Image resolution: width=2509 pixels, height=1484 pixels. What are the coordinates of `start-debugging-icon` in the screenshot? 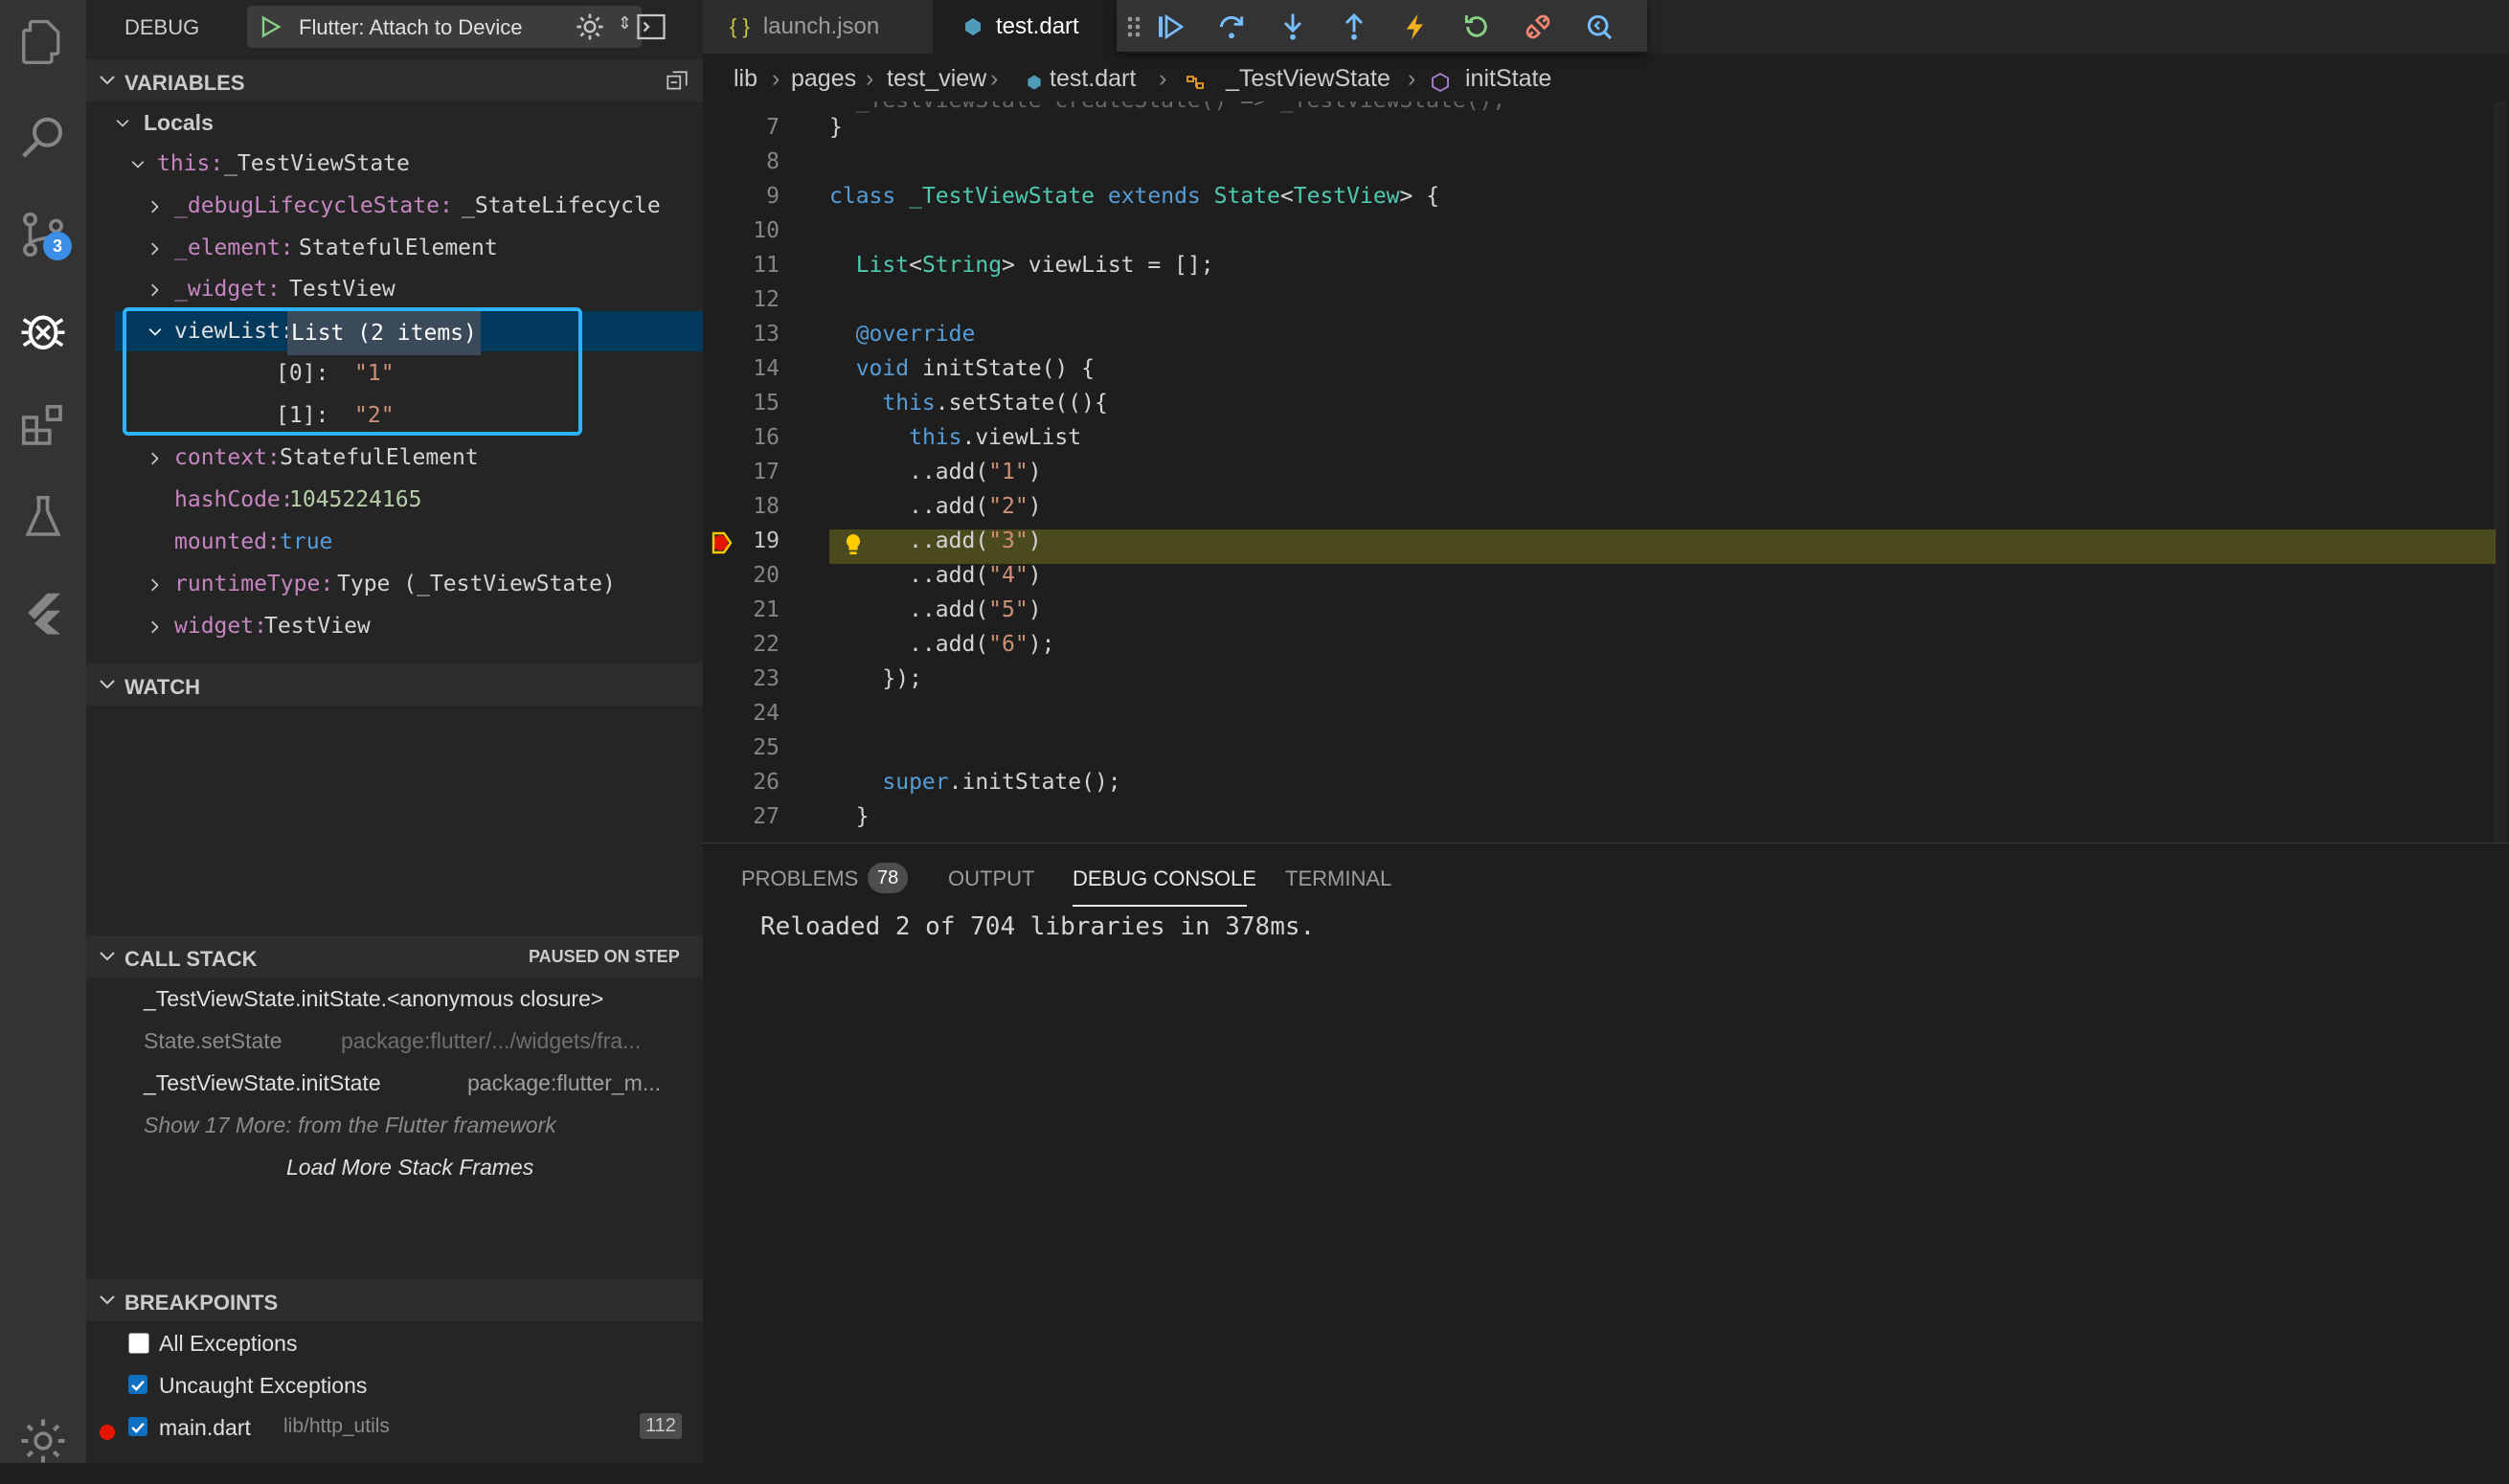 It's located at (270, 26).